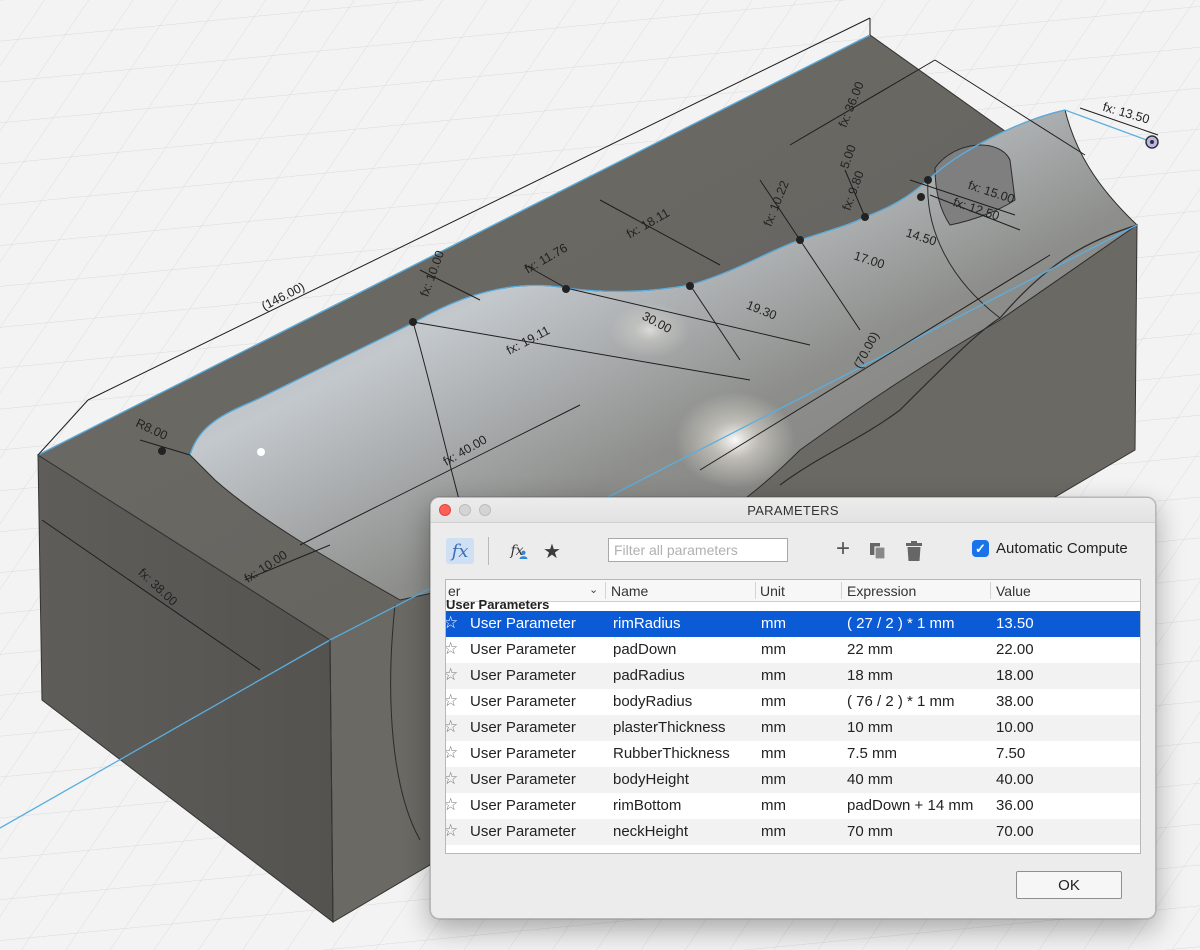 The width and height of the screenshot is (1200, 950). Describe the element at coordinates (843, 548) in the screenshot. I see `add-parameter-icon: +` at that location.